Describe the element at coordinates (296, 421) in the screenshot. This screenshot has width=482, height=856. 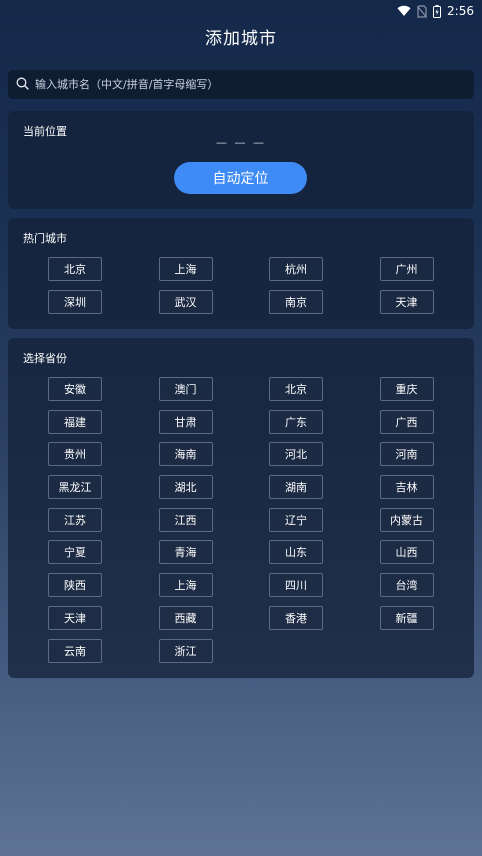
I see `province-button: 广东` at that location.